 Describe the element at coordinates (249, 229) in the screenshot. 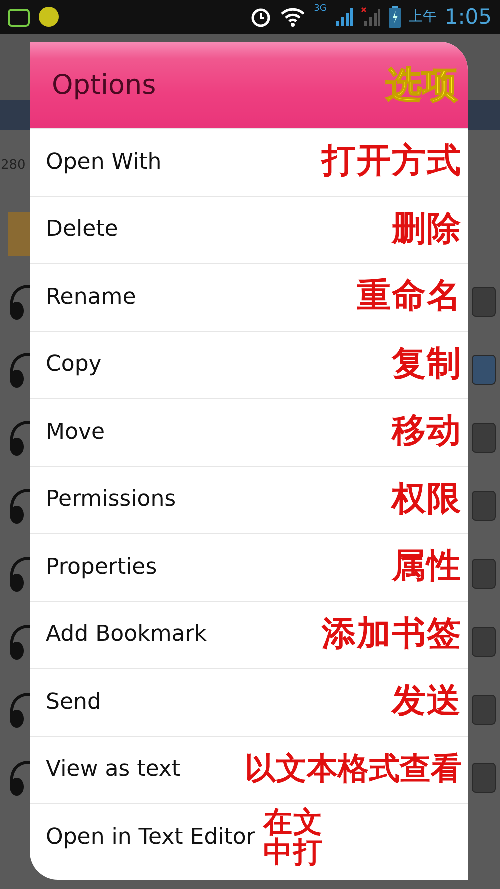

I see `menu-item: Delete 删除` at that location.